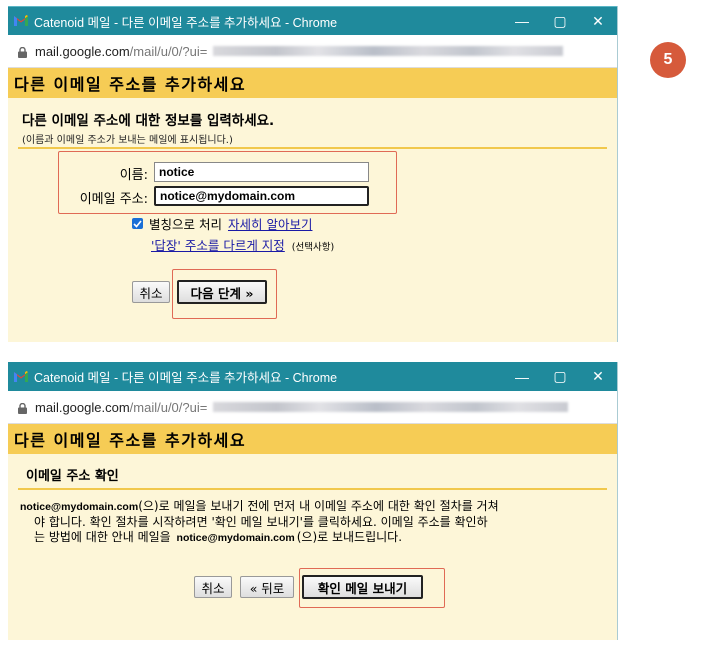 This screenshot has height=647, width=709. Describe the element at coordinates (148, 121) in the screenshot. I see `section-title: 다른 이메일 주소에 대한 정보를 입력하세요.` at that location.